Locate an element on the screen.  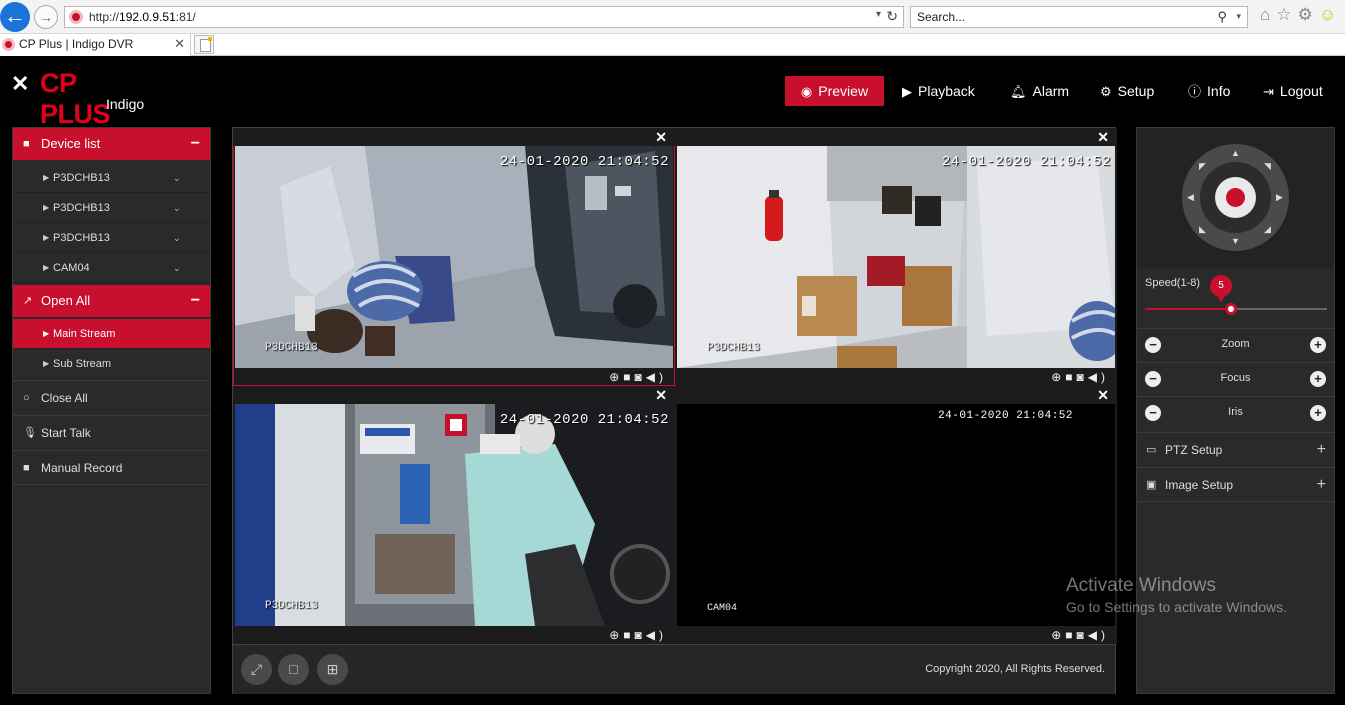
caret-right-icon: ▶ is located at coordinates (46, 267).